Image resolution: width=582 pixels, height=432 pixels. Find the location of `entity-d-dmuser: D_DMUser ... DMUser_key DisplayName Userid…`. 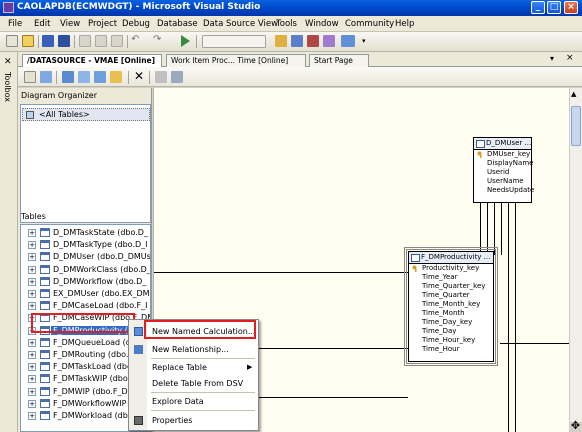

entity-d-dmuser: D_DMUser ... DMUser_key DisplayName Userid… is located at coordinates (503, 170).